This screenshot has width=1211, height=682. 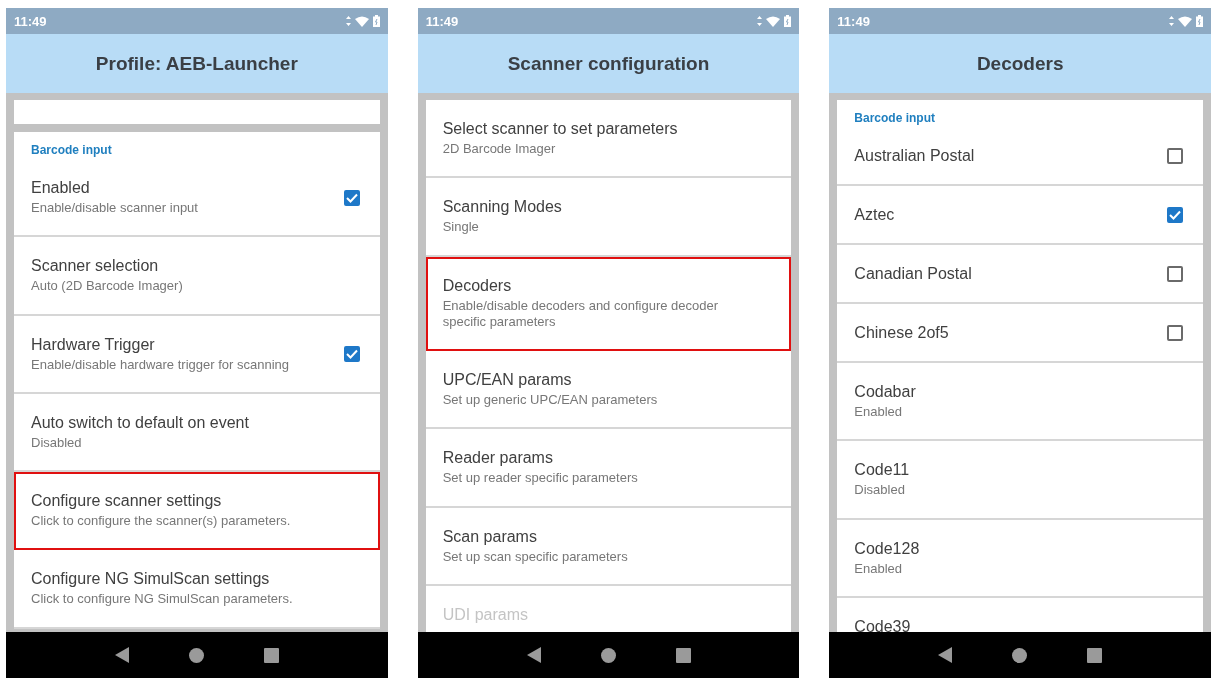 I want to click on setting-title: Auto switch to default on event, so click(x=140, y=422).